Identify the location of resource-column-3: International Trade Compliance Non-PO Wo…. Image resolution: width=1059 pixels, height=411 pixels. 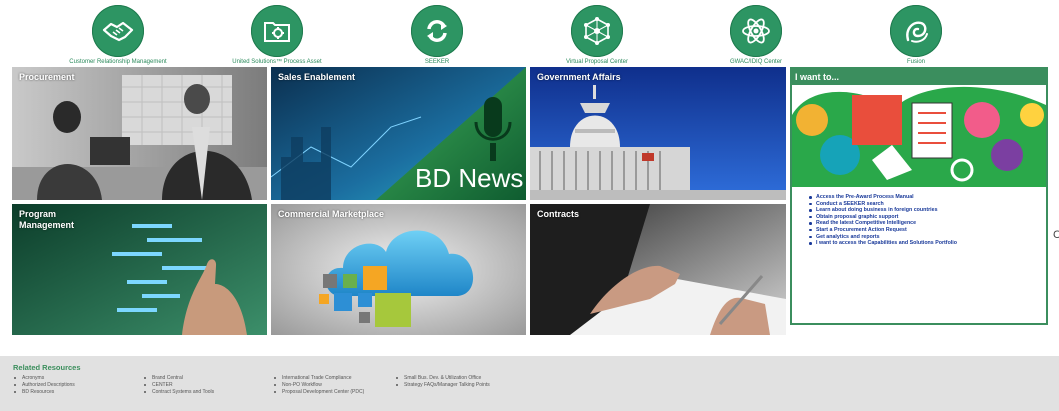
(319, 385).